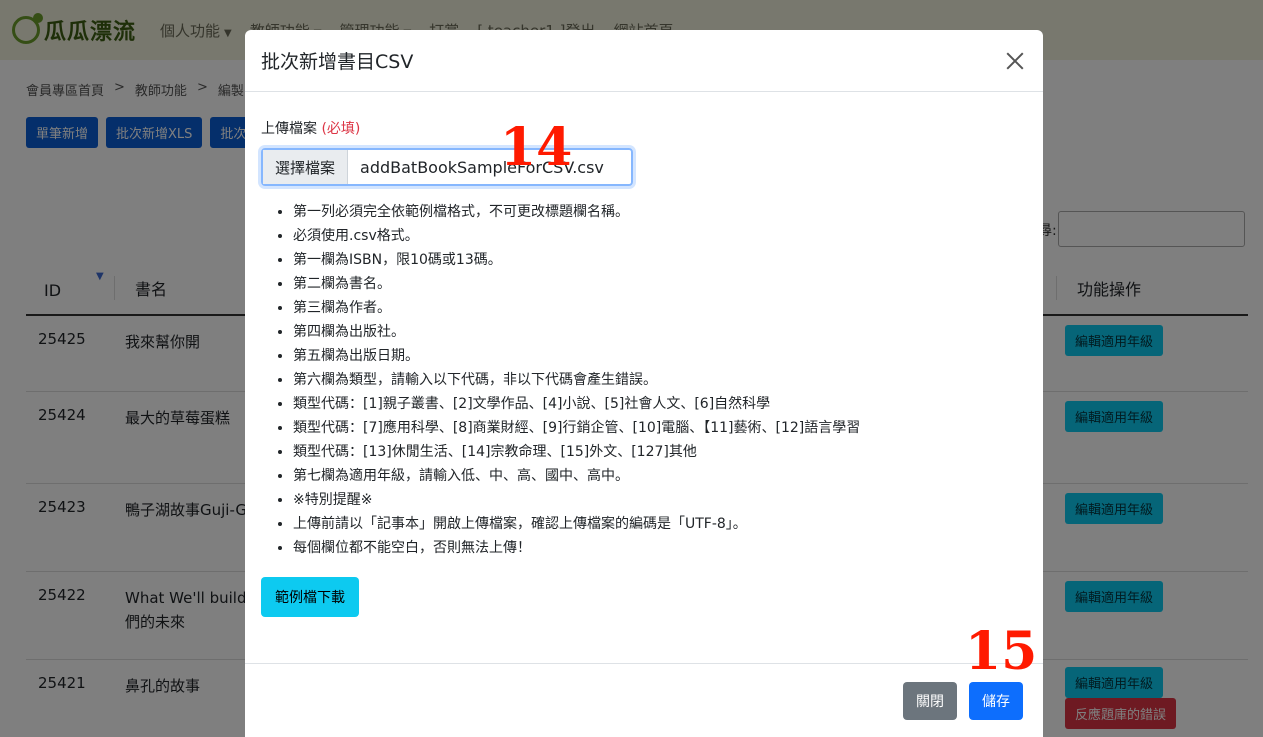 This screenshot has width=1263, height=737. Describe the element at coordinates (341, 129) in the screenshot. I see `required-marker: (必填)` at that location.